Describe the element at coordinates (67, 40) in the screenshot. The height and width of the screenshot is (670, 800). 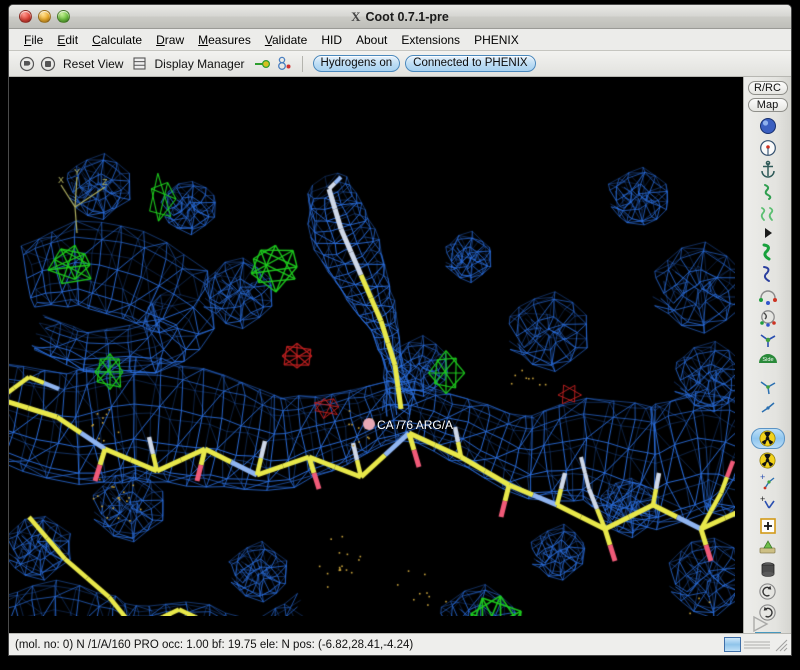
I see `menu-edit: Edit` at that location.